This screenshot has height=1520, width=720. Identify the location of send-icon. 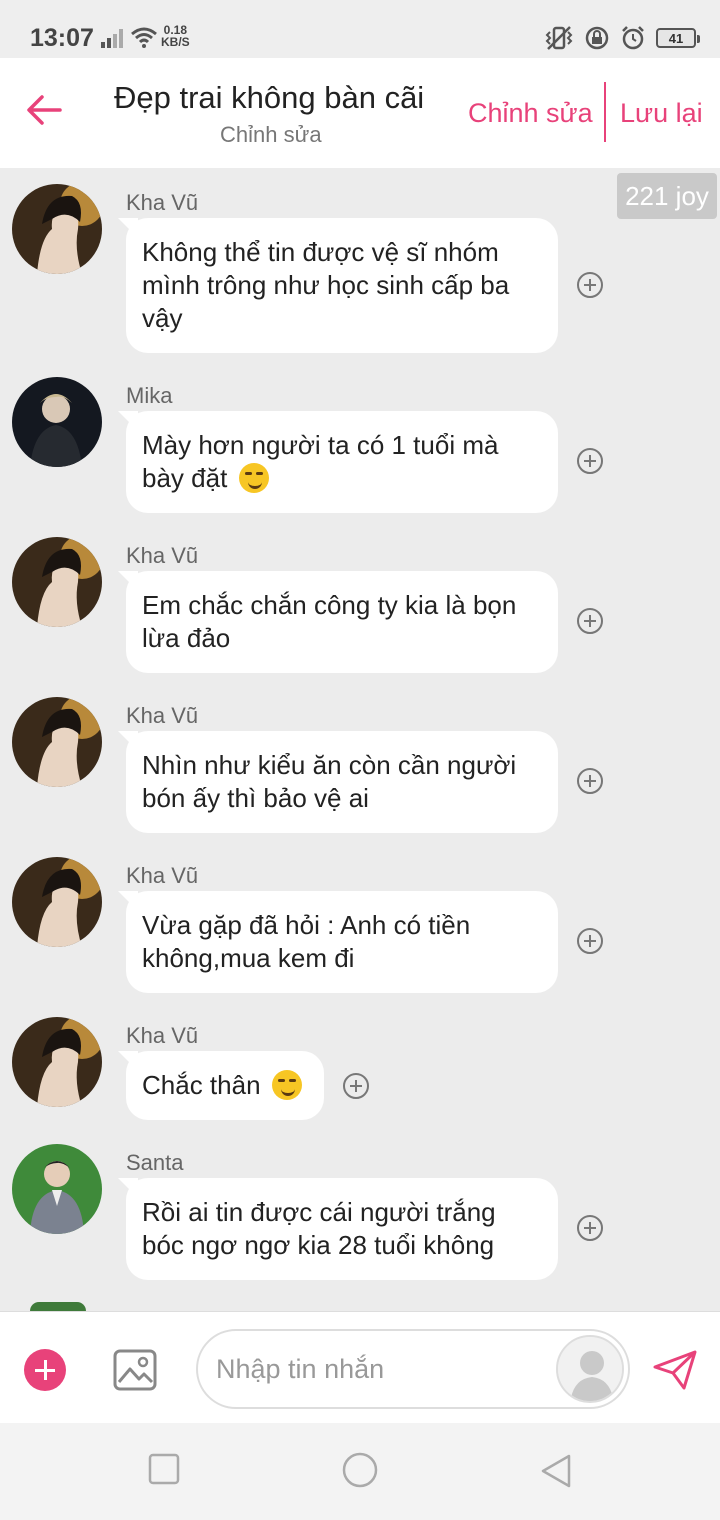
(675, 1370).